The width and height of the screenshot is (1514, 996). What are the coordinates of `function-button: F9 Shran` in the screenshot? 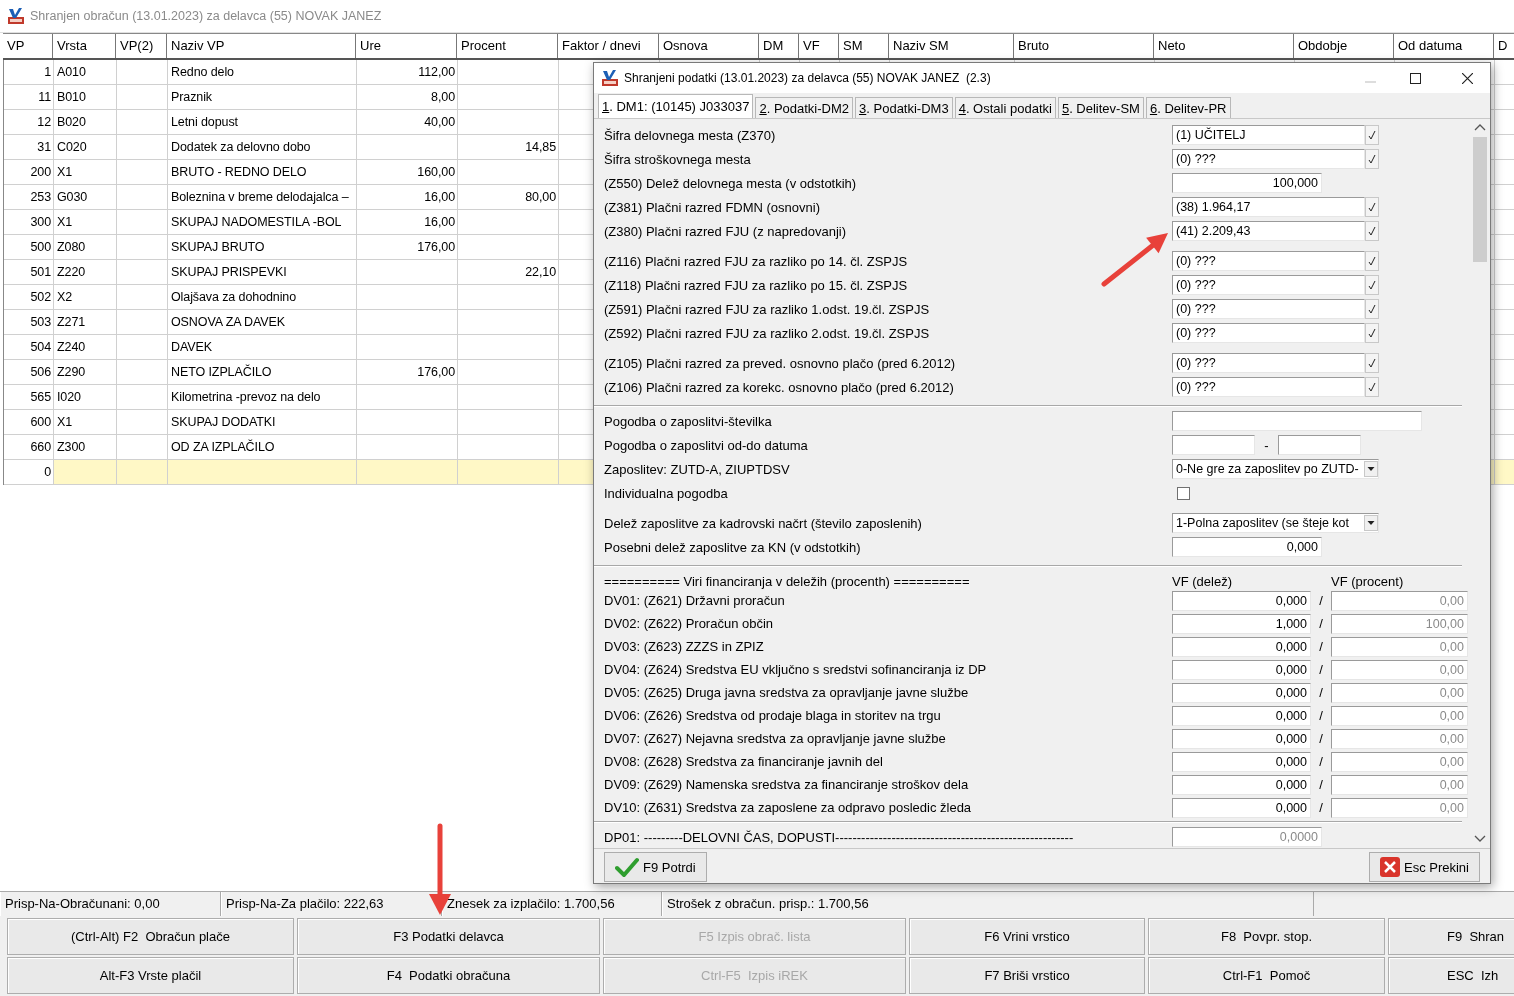 It's located at (1451, 936).